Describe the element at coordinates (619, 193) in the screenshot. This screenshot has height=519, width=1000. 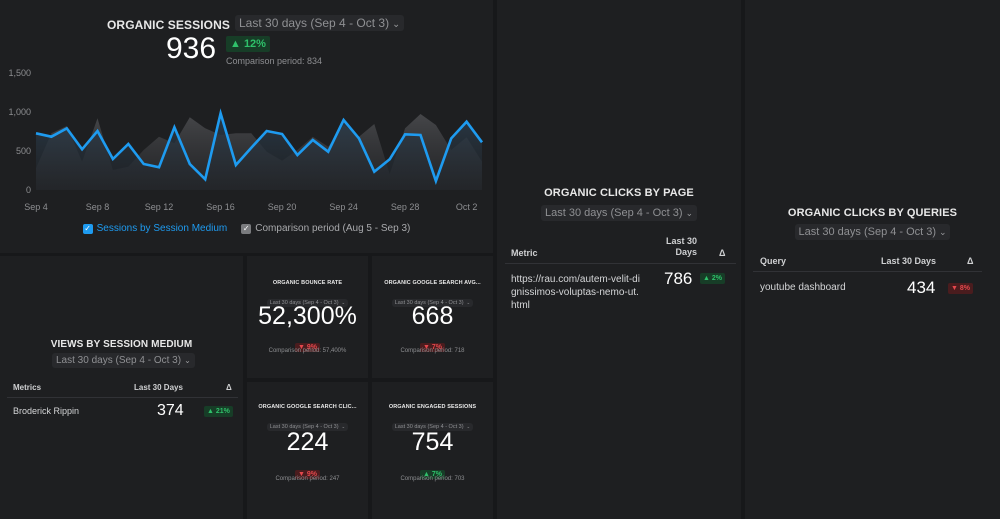
I see `widget-title: ORGANIC CLICKS BY PAGE` at that location.